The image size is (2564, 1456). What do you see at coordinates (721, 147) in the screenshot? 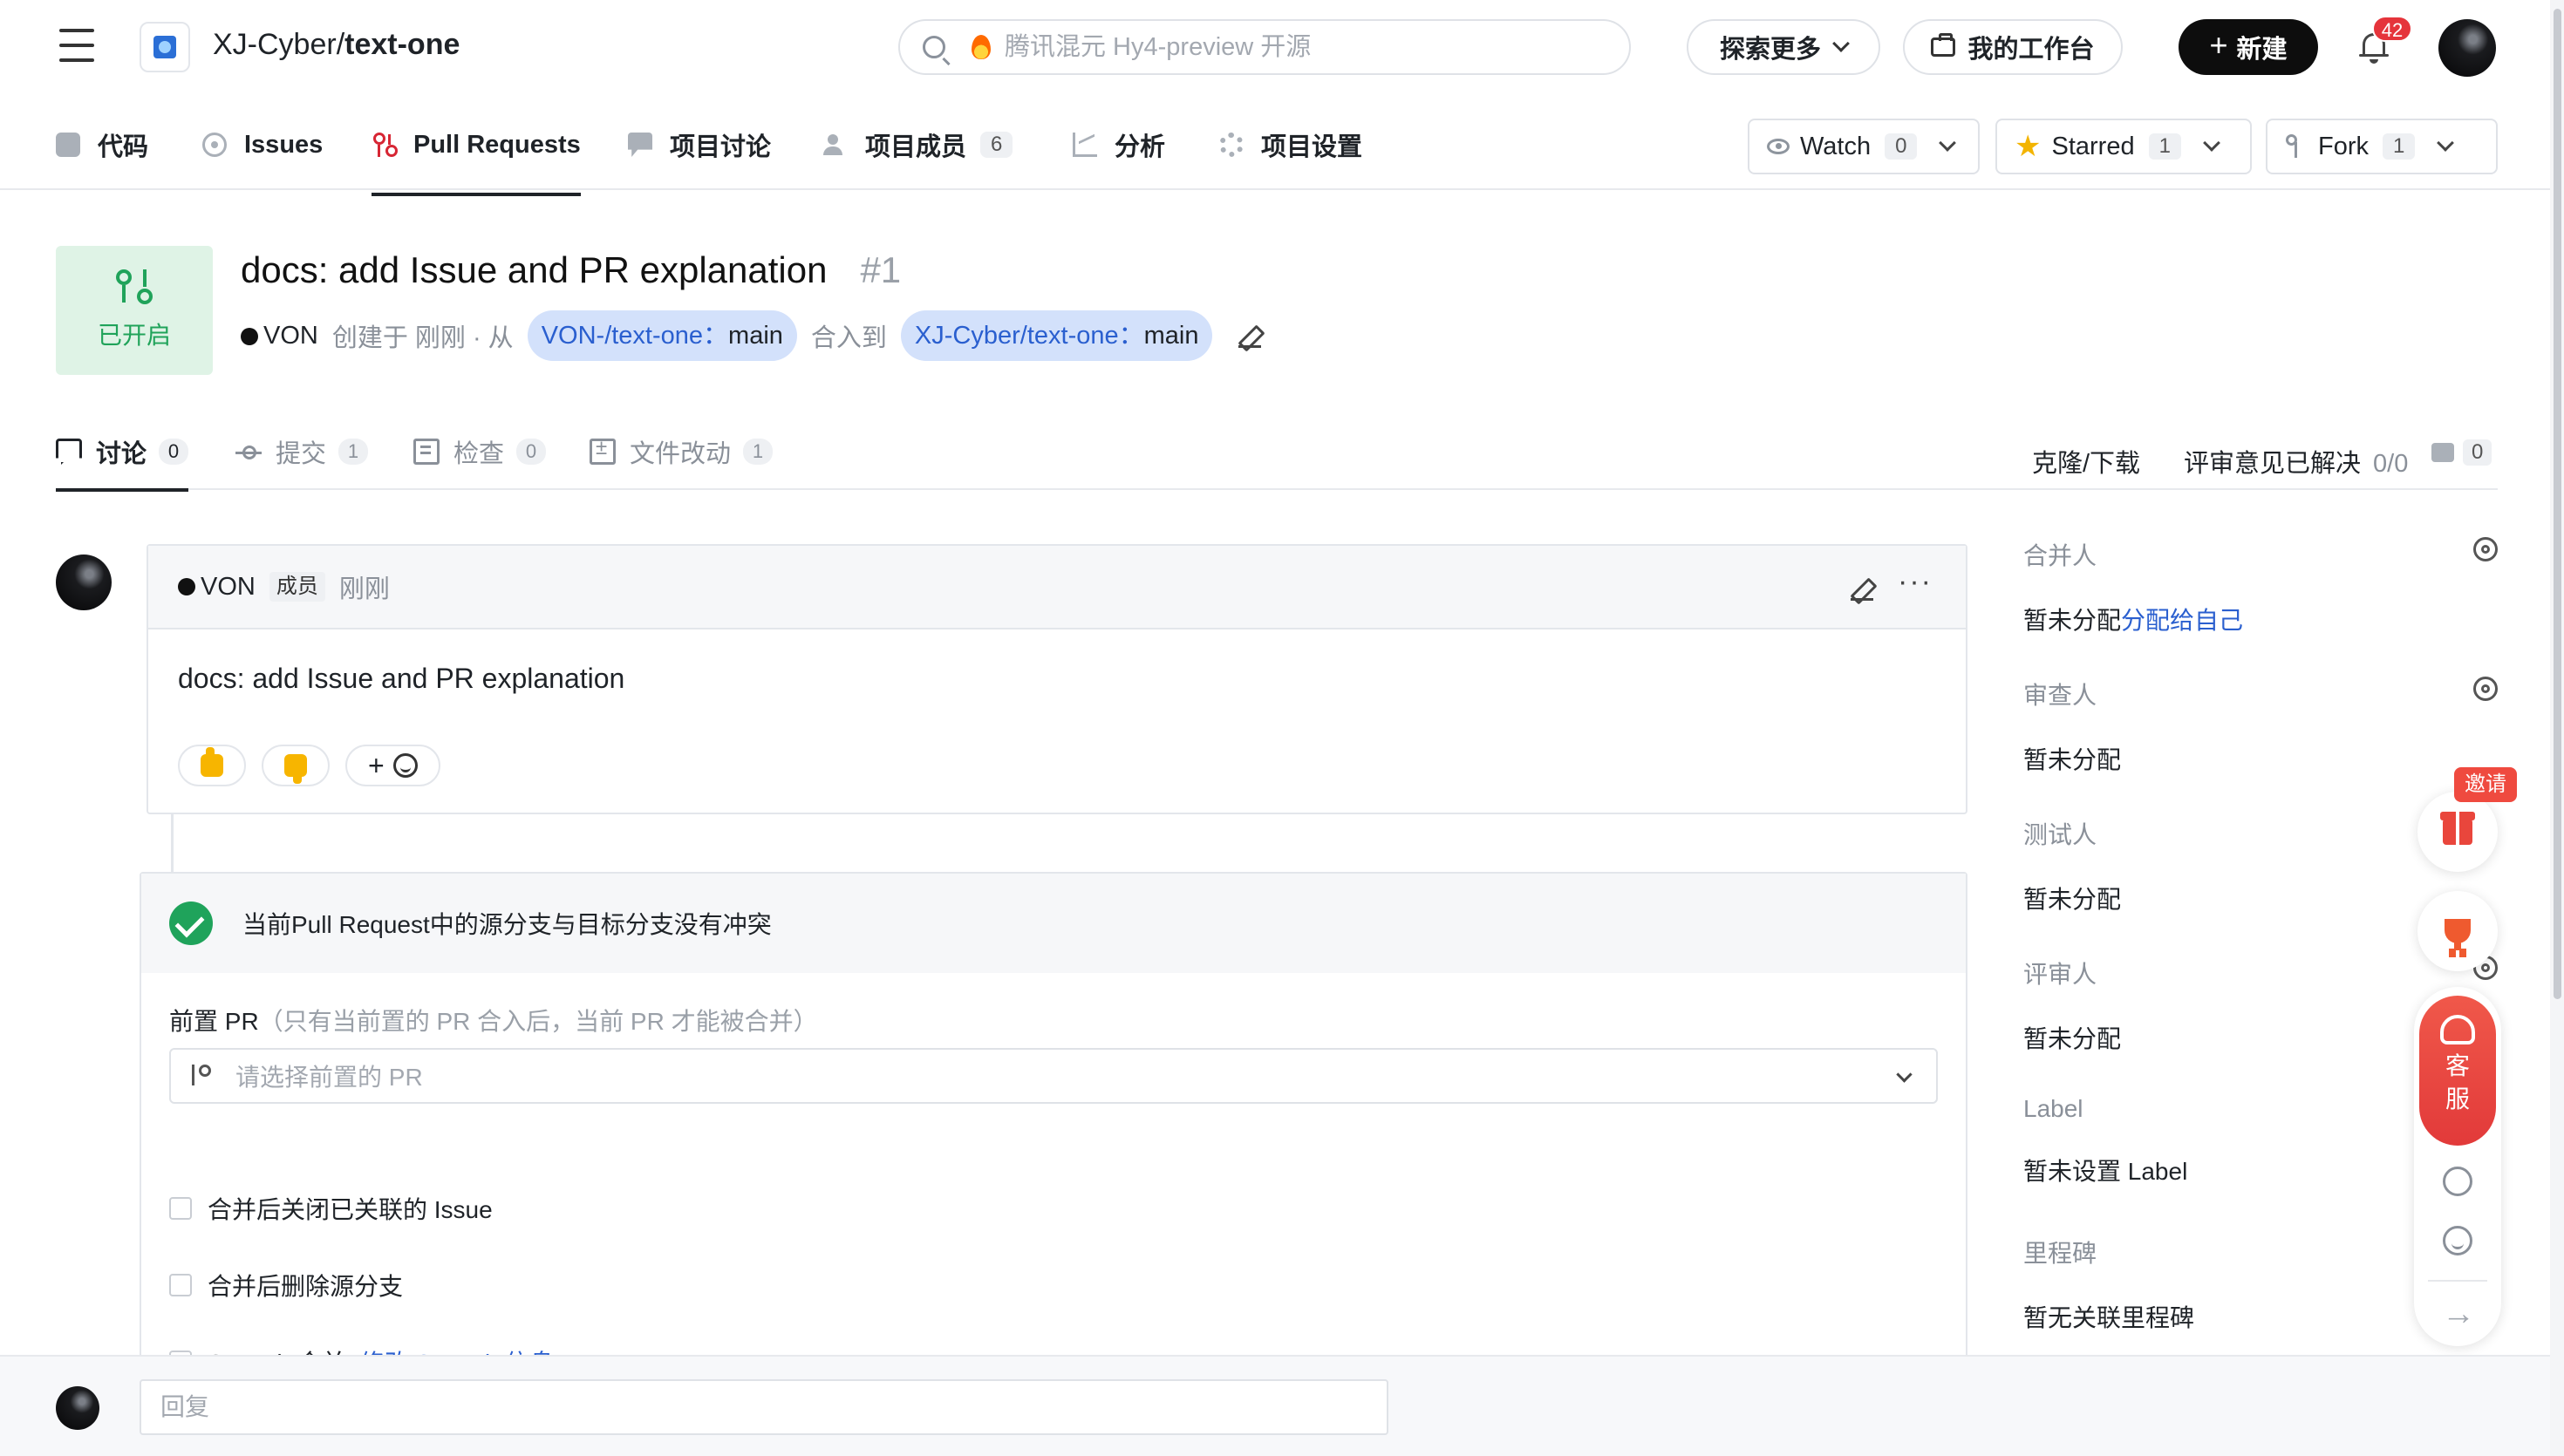
I see `nav-discussions-label: 项目讨论` at bounding box center [721, 147].